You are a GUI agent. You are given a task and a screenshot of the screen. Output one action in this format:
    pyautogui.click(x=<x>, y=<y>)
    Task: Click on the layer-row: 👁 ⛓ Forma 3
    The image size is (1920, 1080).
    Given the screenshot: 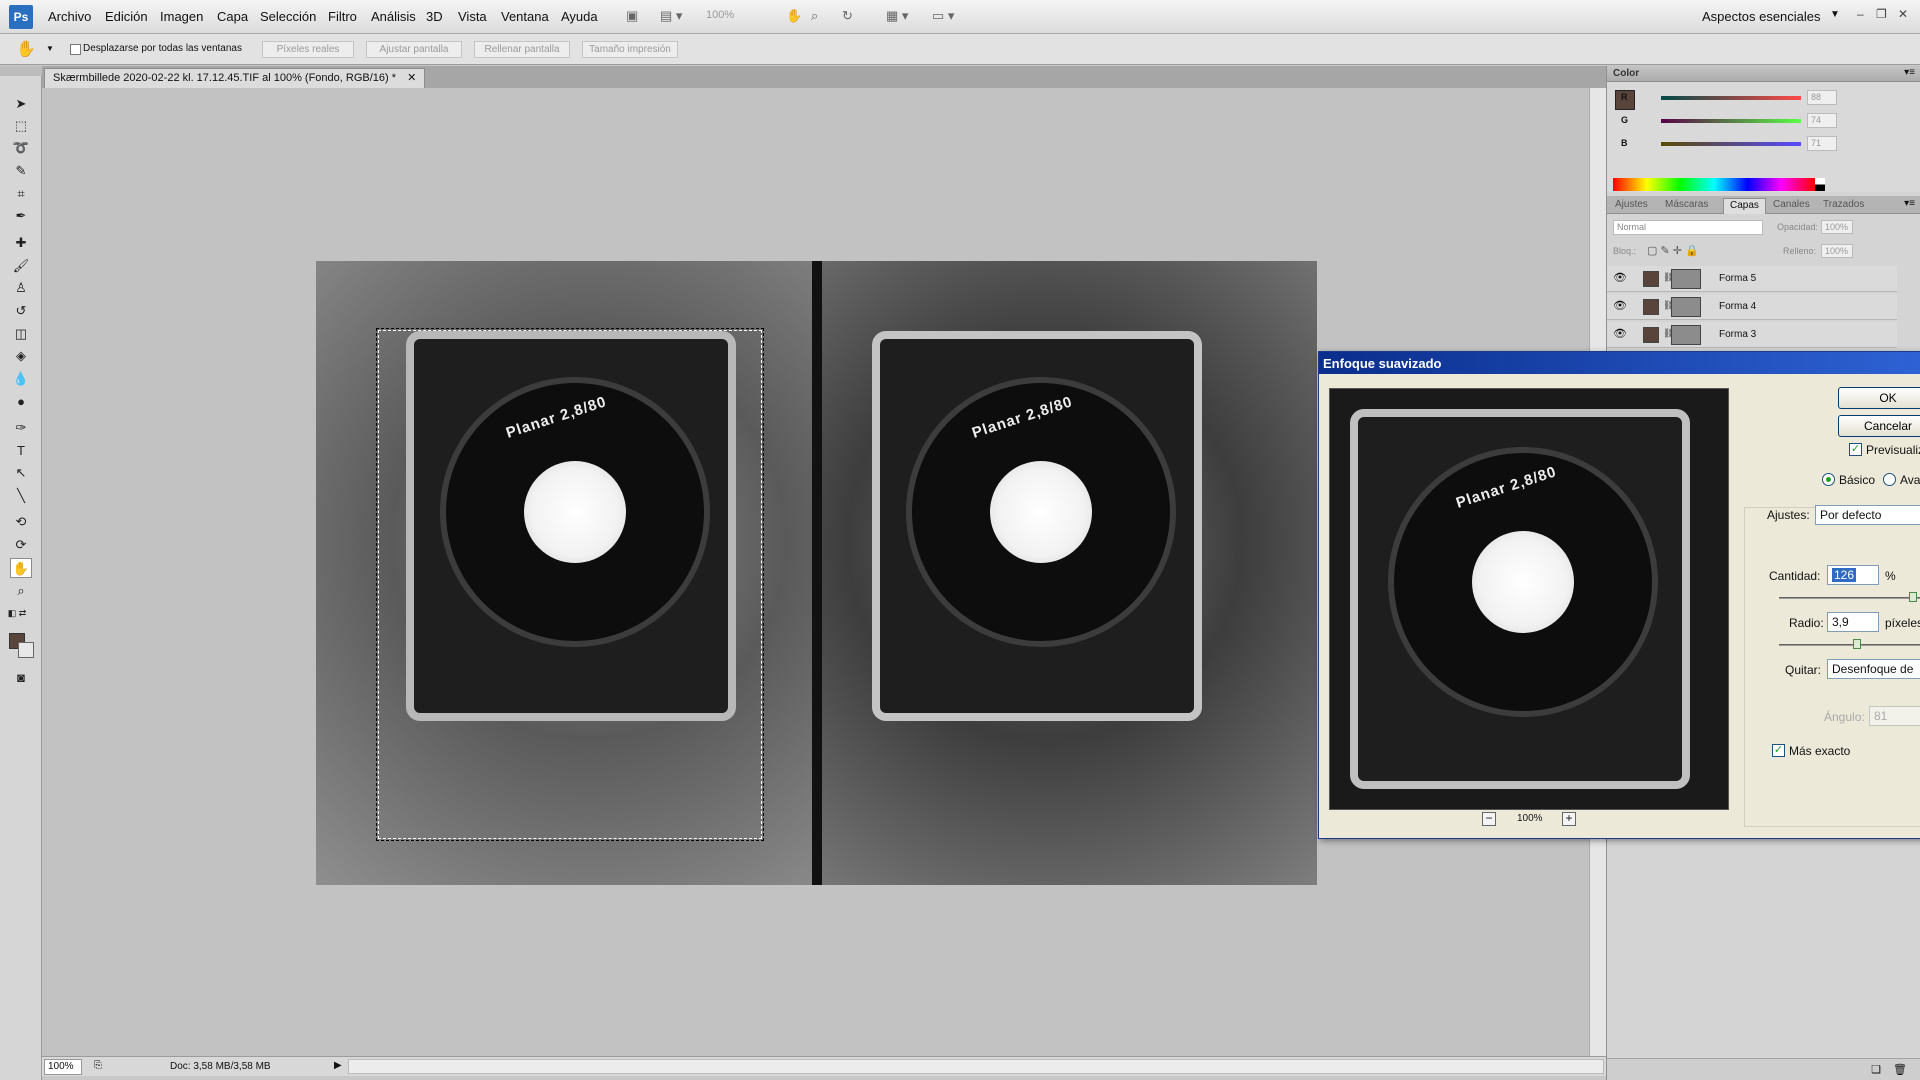 What is the action you would take?
    pyautogui.click(x=1752, y=335)
    